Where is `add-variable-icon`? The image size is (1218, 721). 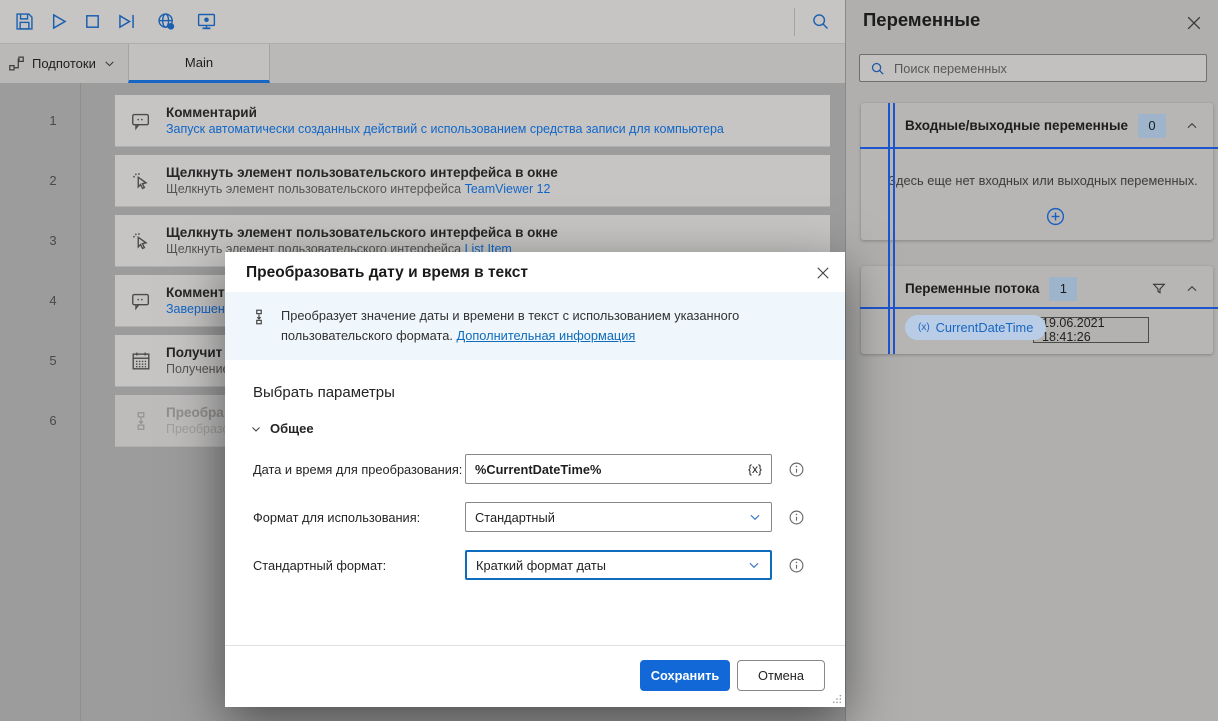
add-variable-icon is located at coordinates (1055, 216).